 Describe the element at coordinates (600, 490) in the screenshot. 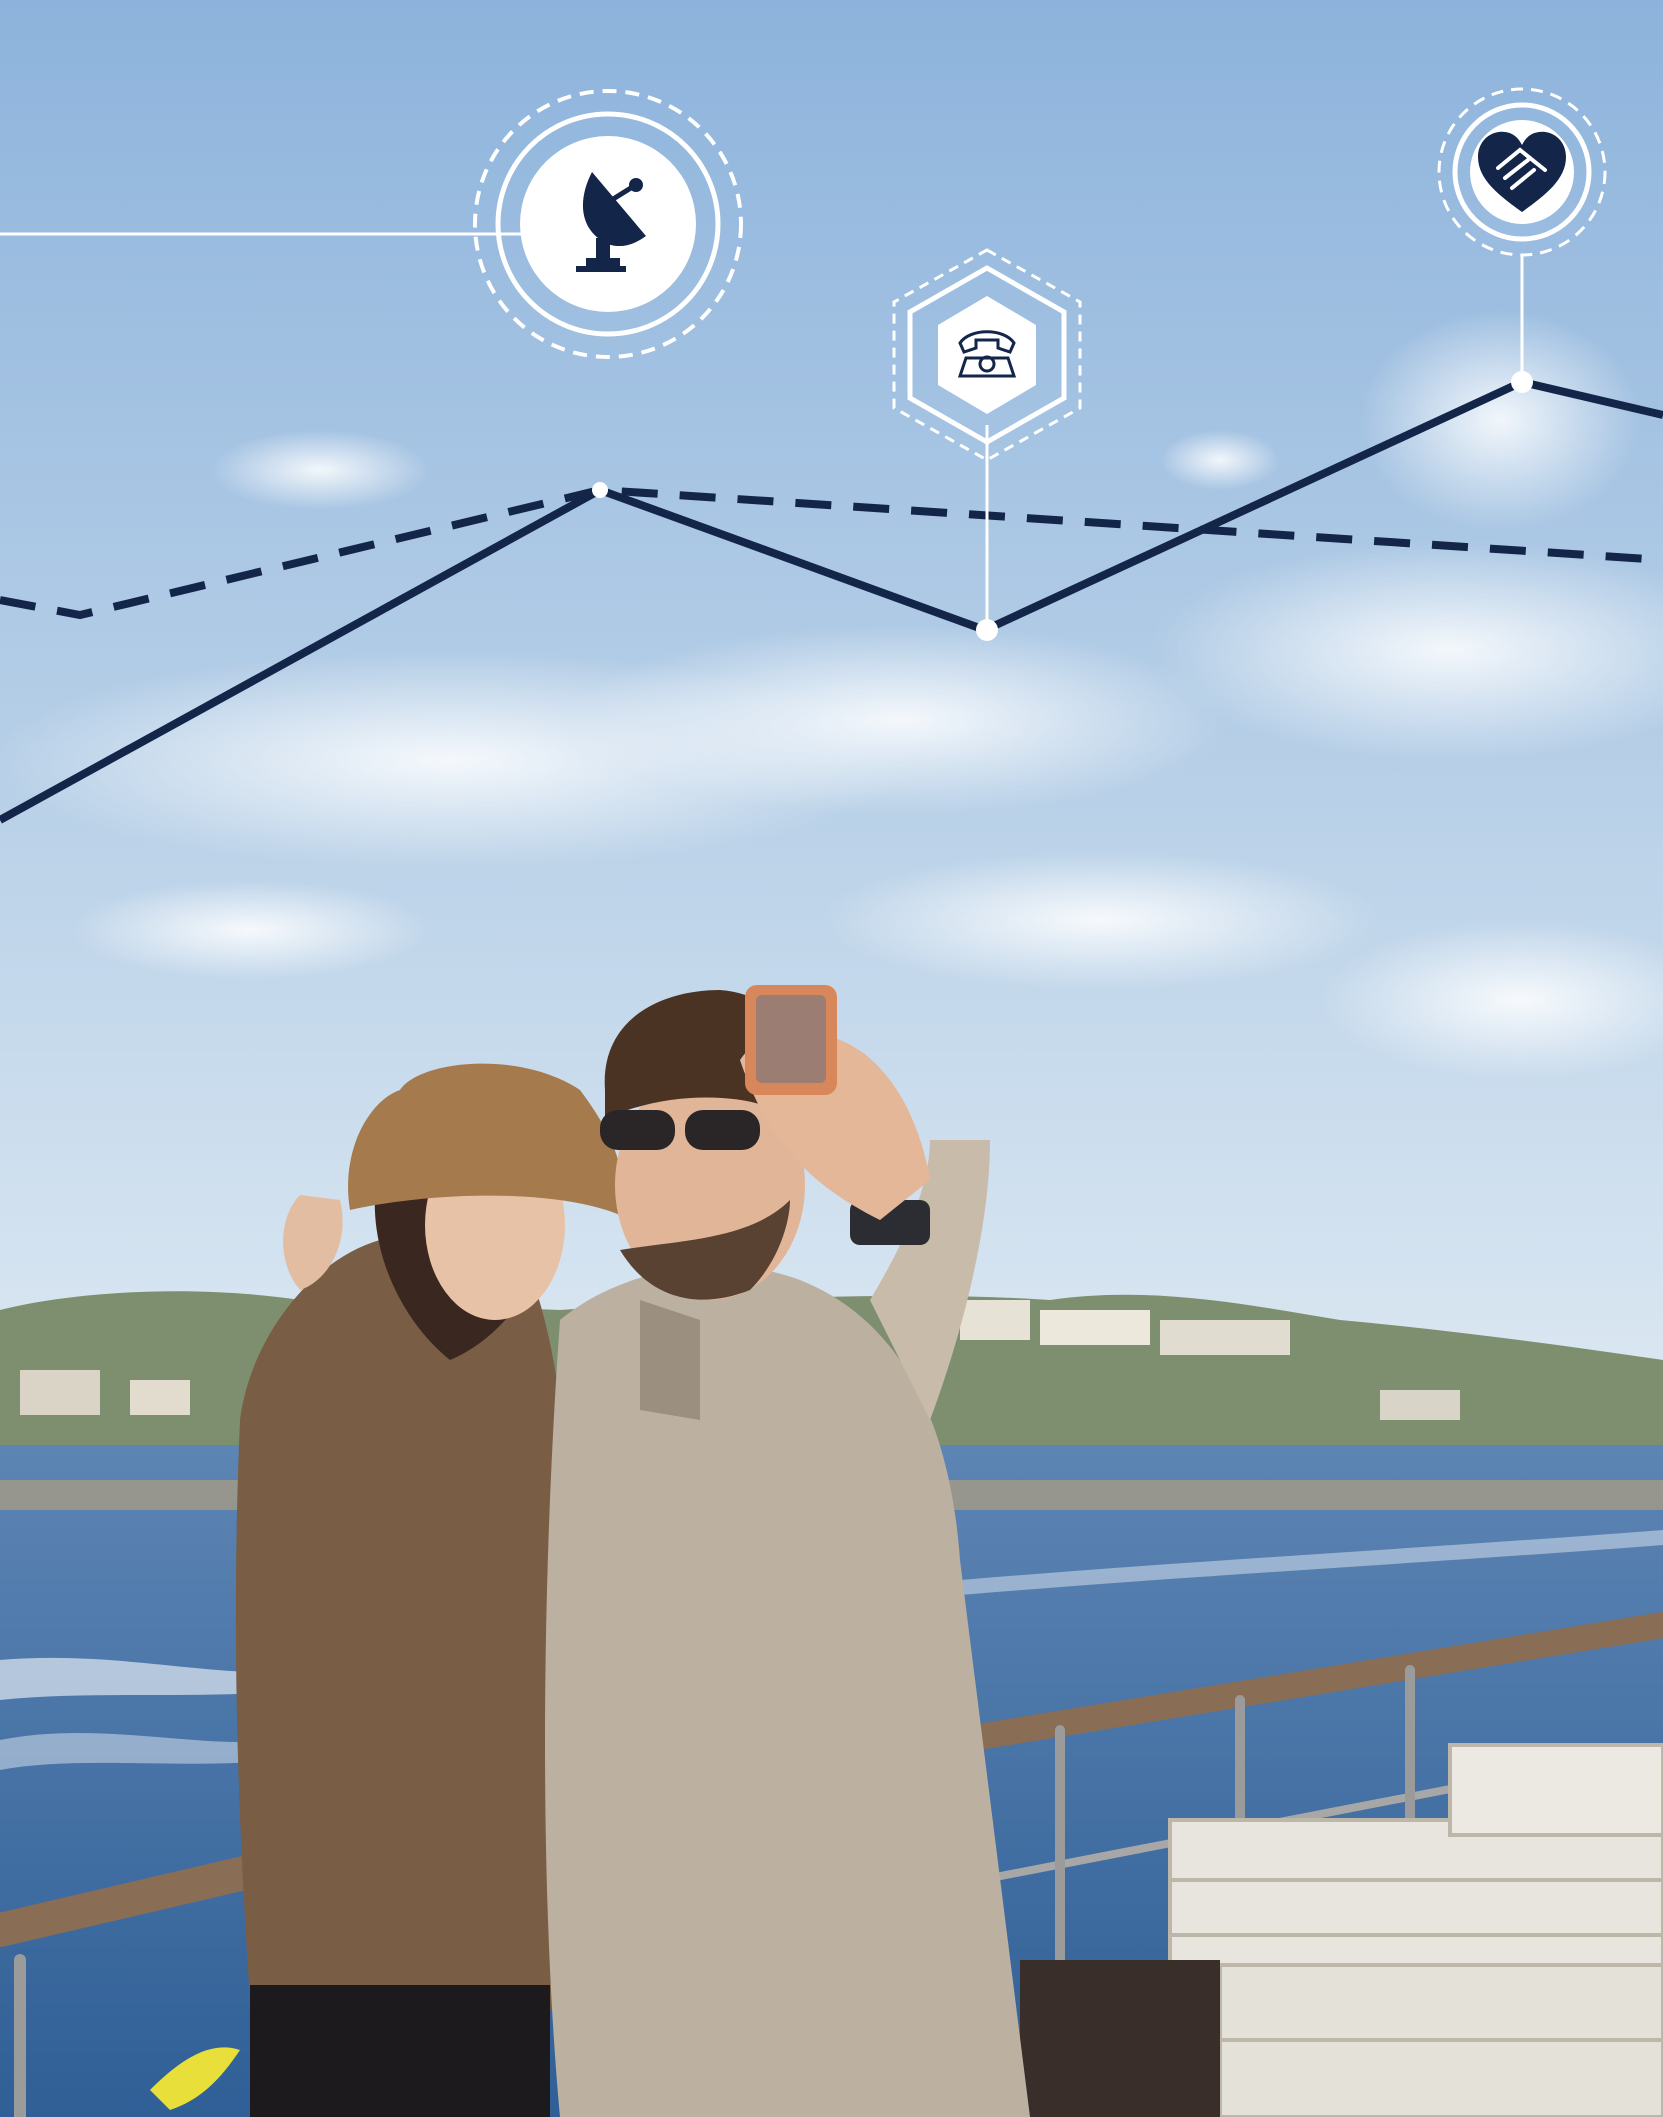

I see `mid-point` at that location.